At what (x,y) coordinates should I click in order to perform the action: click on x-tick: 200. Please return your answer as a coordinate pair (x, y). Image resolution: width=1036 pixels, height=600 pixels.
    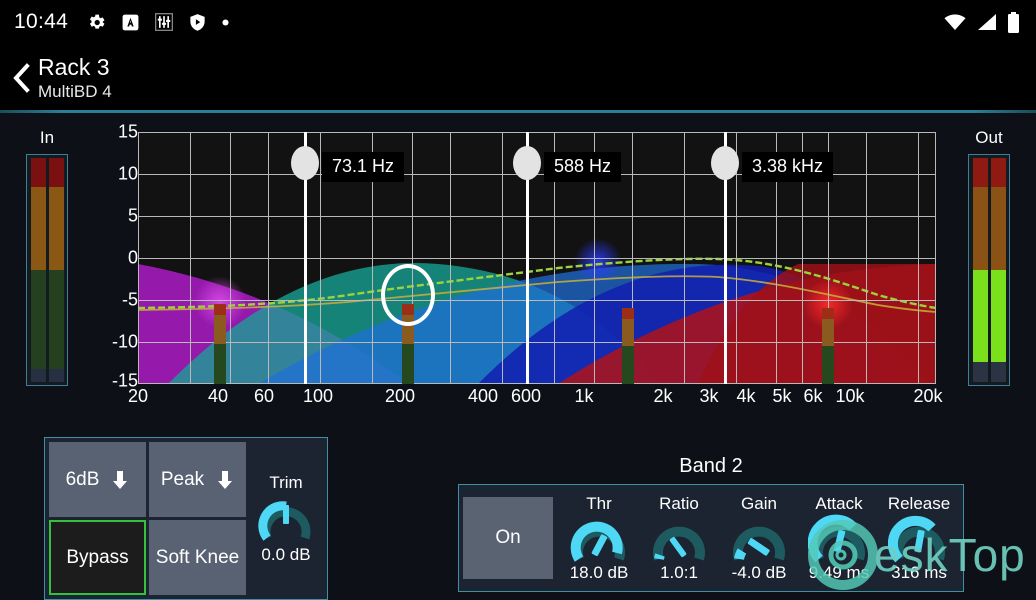
    Looking at the image, I should click on (400, 396).